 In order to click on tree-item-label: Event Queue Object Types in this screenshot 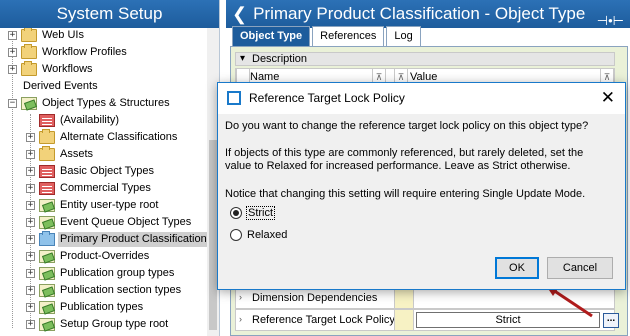, I will do `click(126, 222)`.